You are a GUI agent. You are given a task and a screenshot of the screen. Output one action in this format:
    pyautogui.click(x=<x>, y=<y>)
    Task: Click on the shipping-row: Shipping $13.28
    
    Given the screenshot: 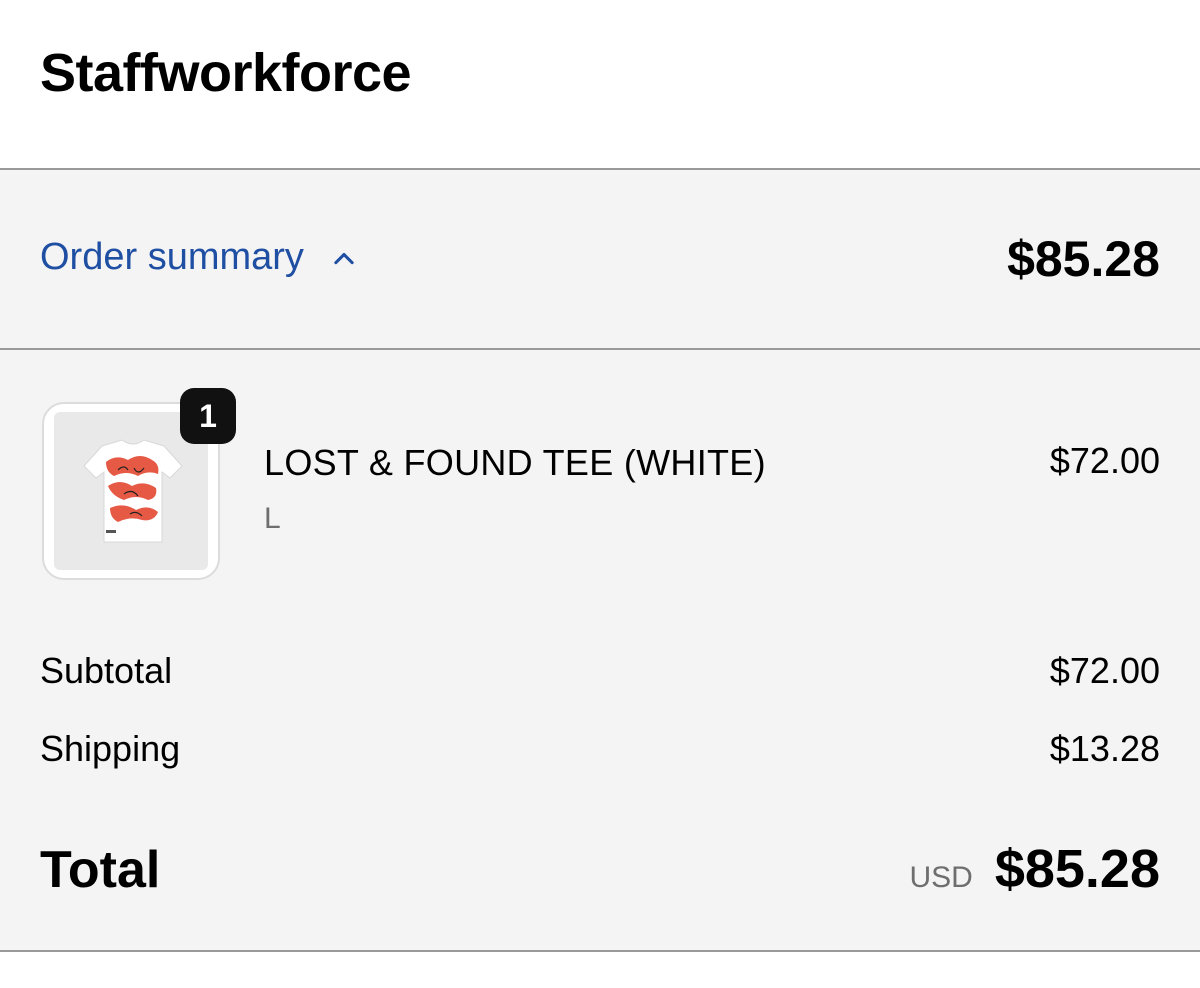 What is the action you would take?
    pyautogui.click(x=600, y=749)
    